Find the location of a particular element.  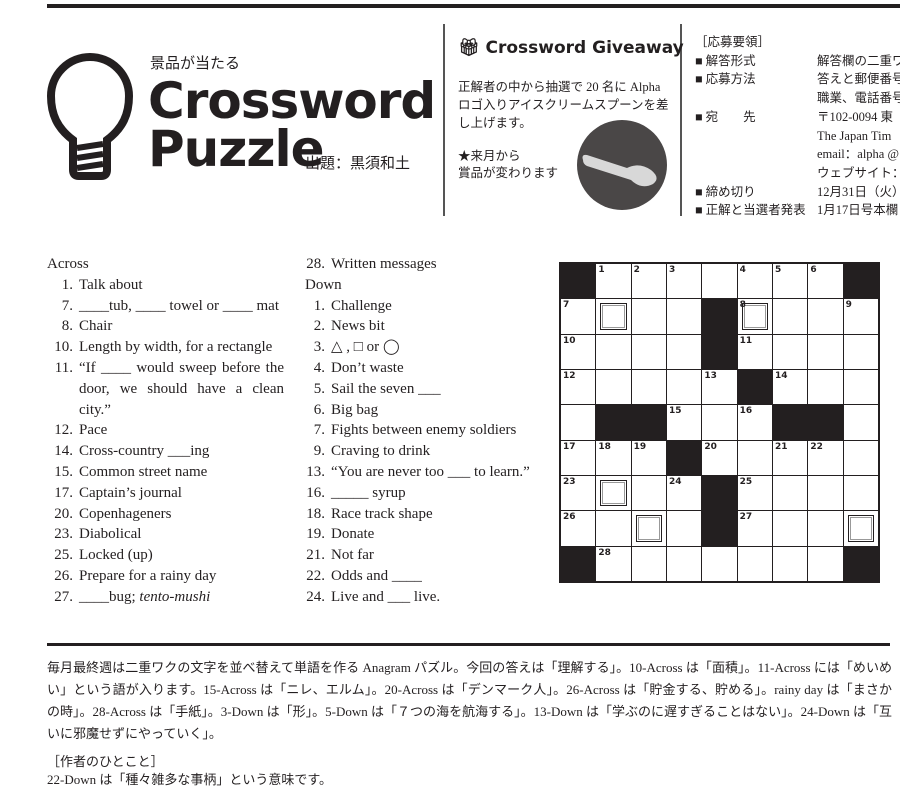

clue-item: 17. Captain’s journal is located at coordinates (165, 493).